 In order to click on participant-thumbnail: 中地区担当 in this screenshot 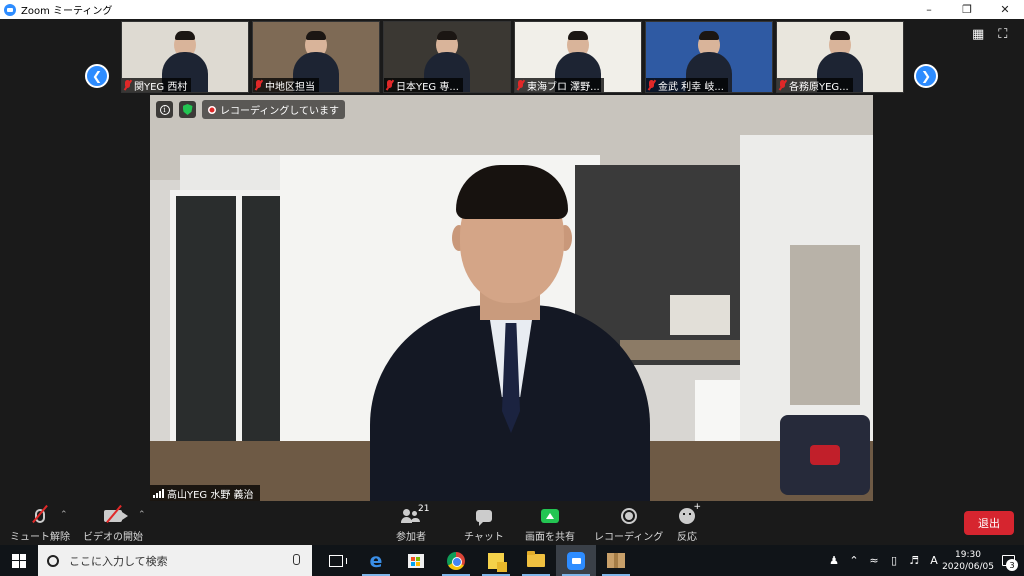, I will do `click(316, 57)`.